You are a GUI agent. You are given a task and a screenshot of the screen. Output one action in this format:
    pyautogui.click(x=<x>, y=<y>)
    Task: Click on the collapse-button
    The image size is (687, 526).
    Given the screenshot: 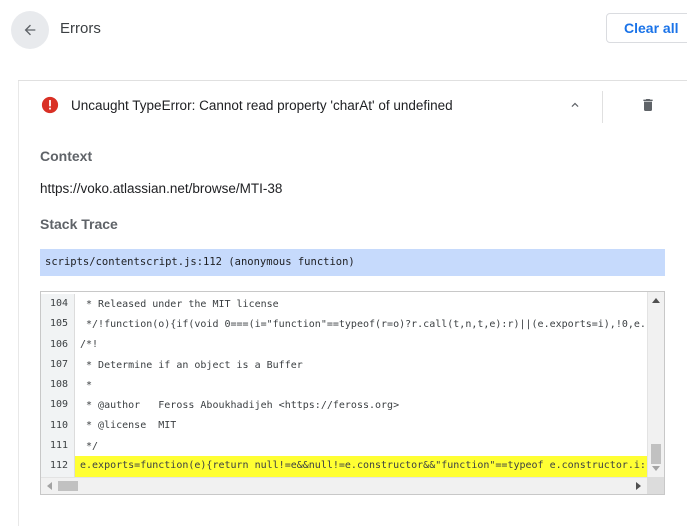 What is the action you would take?
    pyautogui.click(x=575, y=105)
    